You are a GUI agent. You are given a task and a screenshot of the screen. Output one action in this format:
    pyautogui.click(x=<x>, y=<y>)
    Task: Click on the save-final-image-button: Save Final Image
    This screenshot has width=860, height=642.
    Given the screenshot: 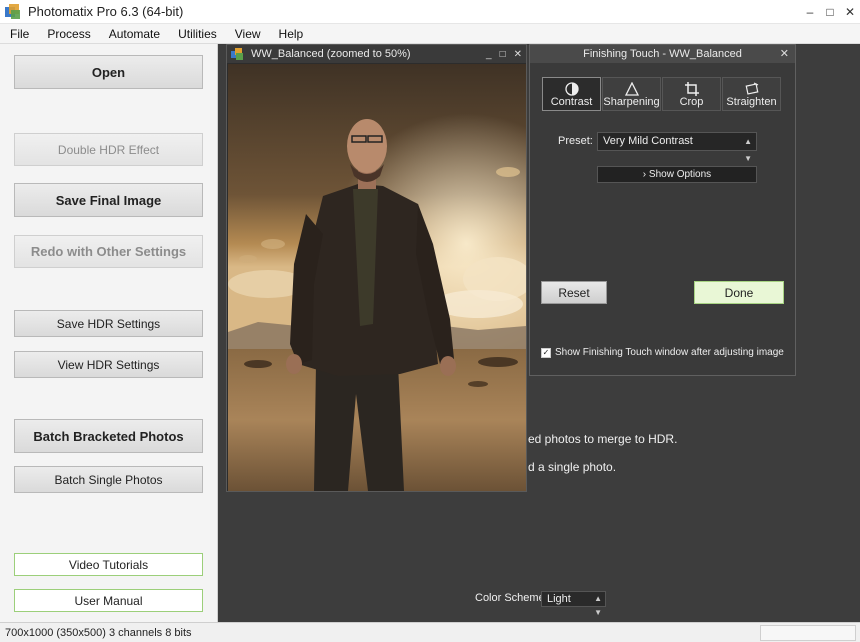 What is the action you would take?
    pyautogui.click(x=108, y=200)
    